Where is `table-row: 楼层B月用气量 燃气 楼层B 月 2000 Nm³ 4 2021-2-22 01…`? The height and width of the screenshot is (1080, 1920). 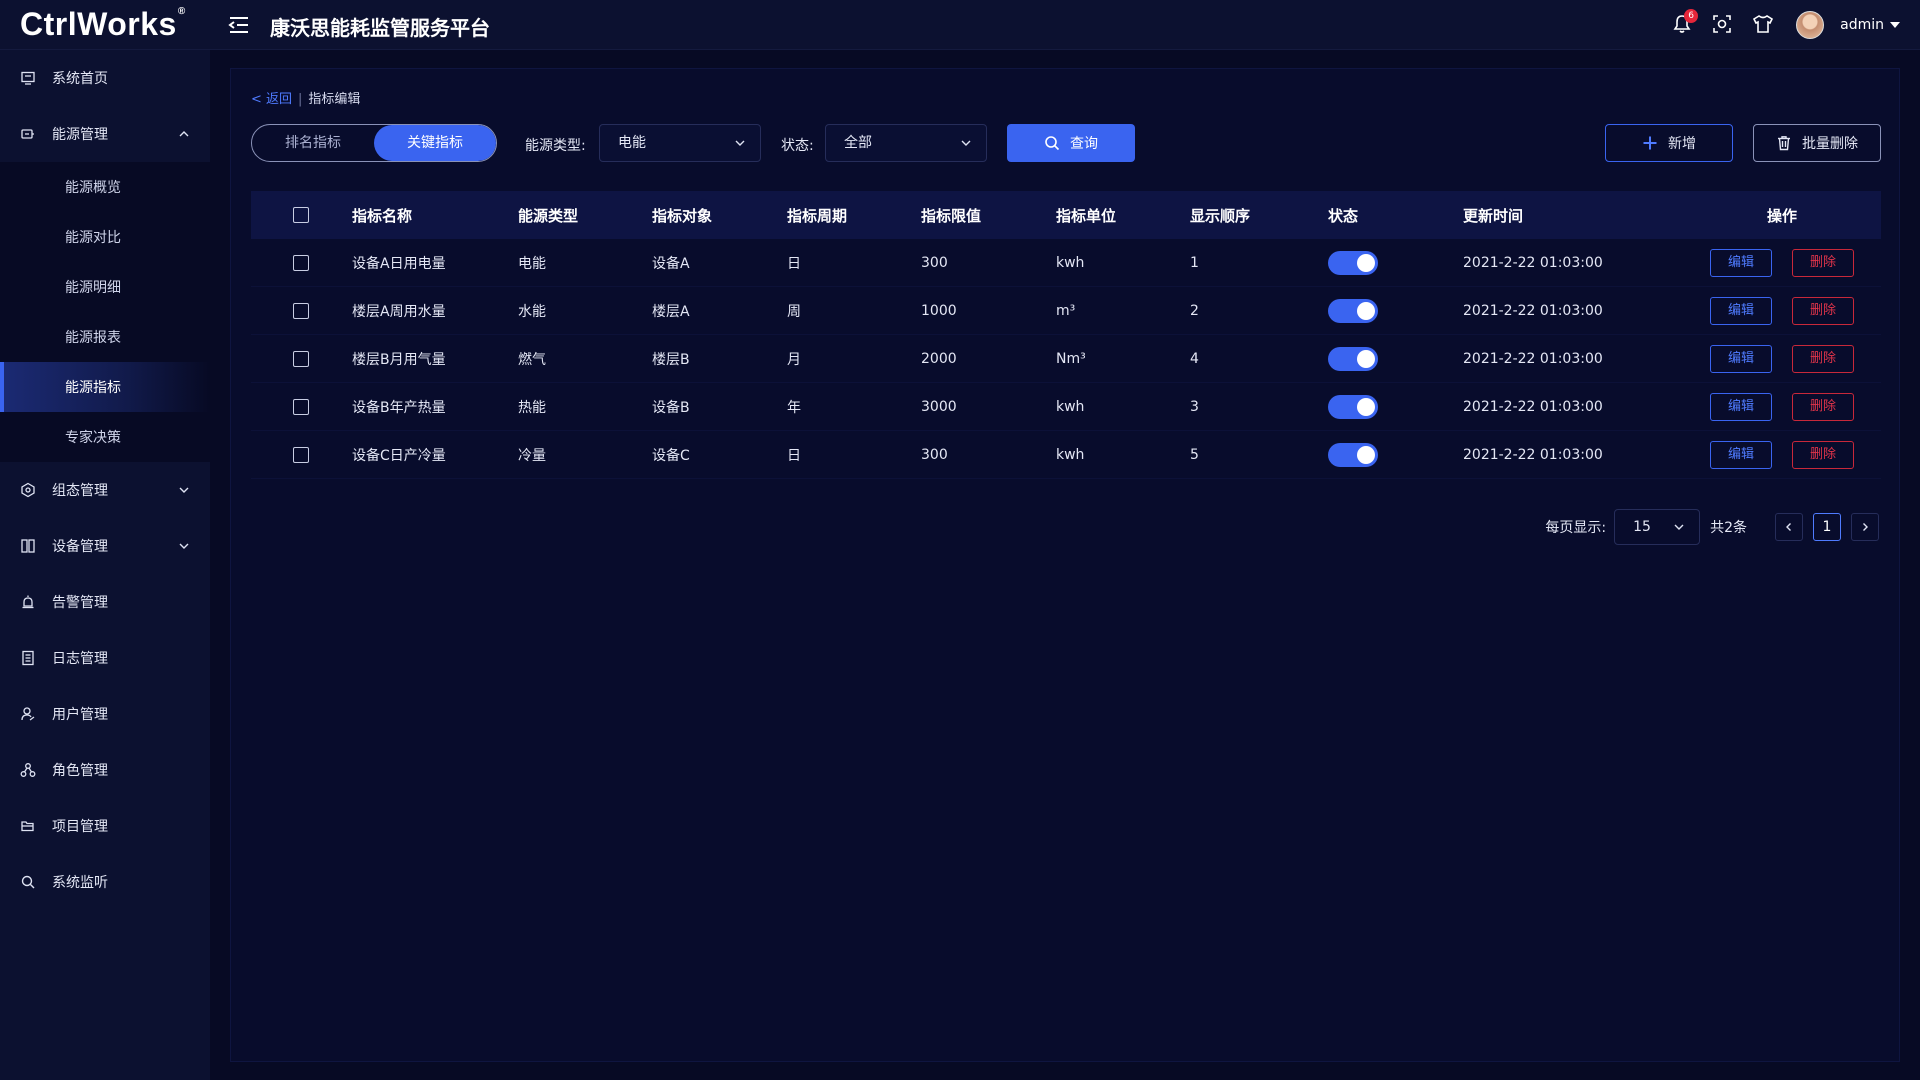 table-row: 楼层B月用气量 燃气 楼层B 月 2000 Nm³ 4 2021-2-22 01… is located at coordinates (1066, 359).